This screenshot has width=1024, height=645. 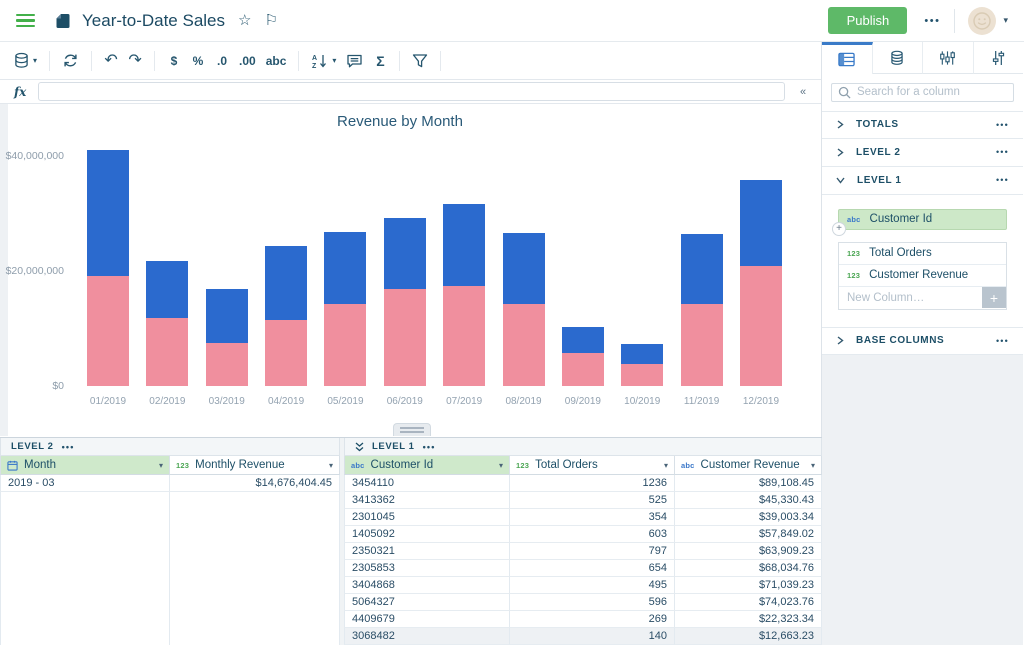 I want to click on stacked-bar-10/2019, so click(x=642, y=365).